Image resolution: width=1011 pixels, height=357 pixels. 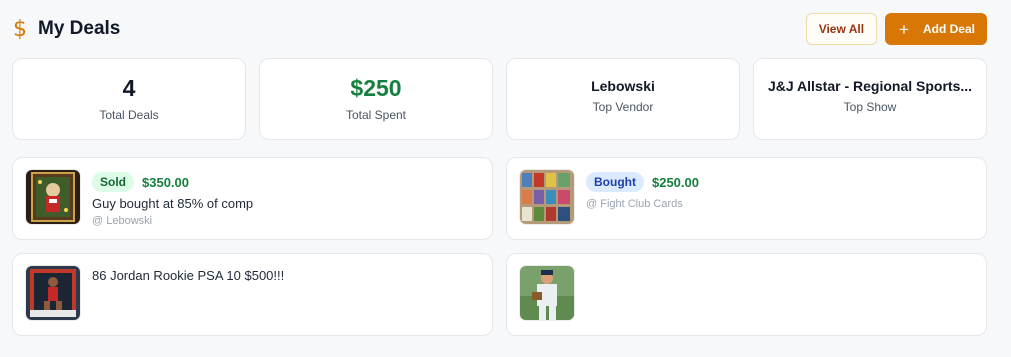 What do you see at coordinates (129, 88) in the screenshot?
I see `stat-value: 4` at bounding box center [129, 88].